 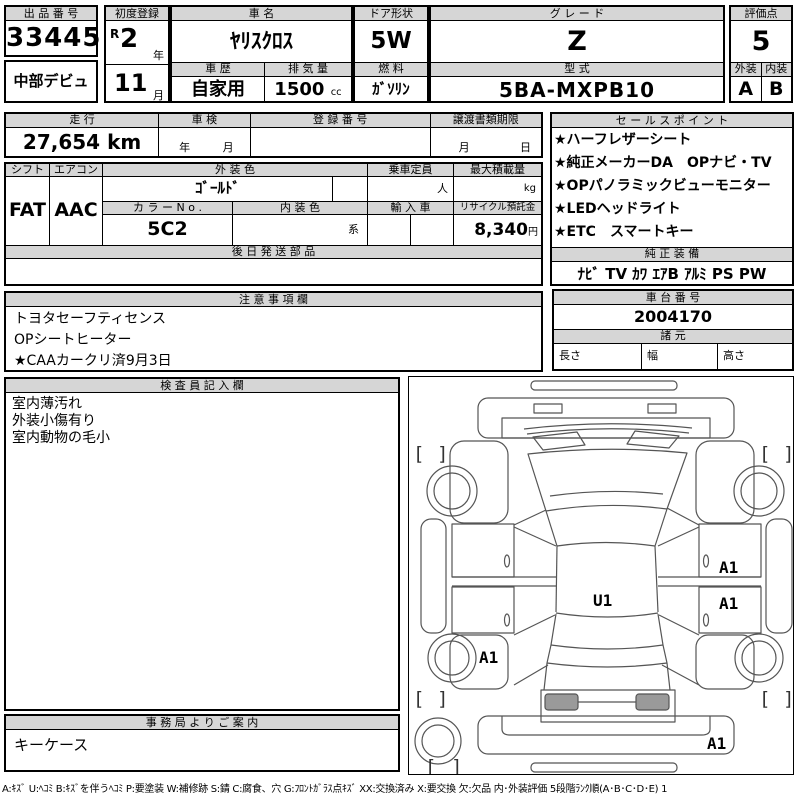 I want to click on inspector-line: 外装小傷有り, so click(x=54, y=421).